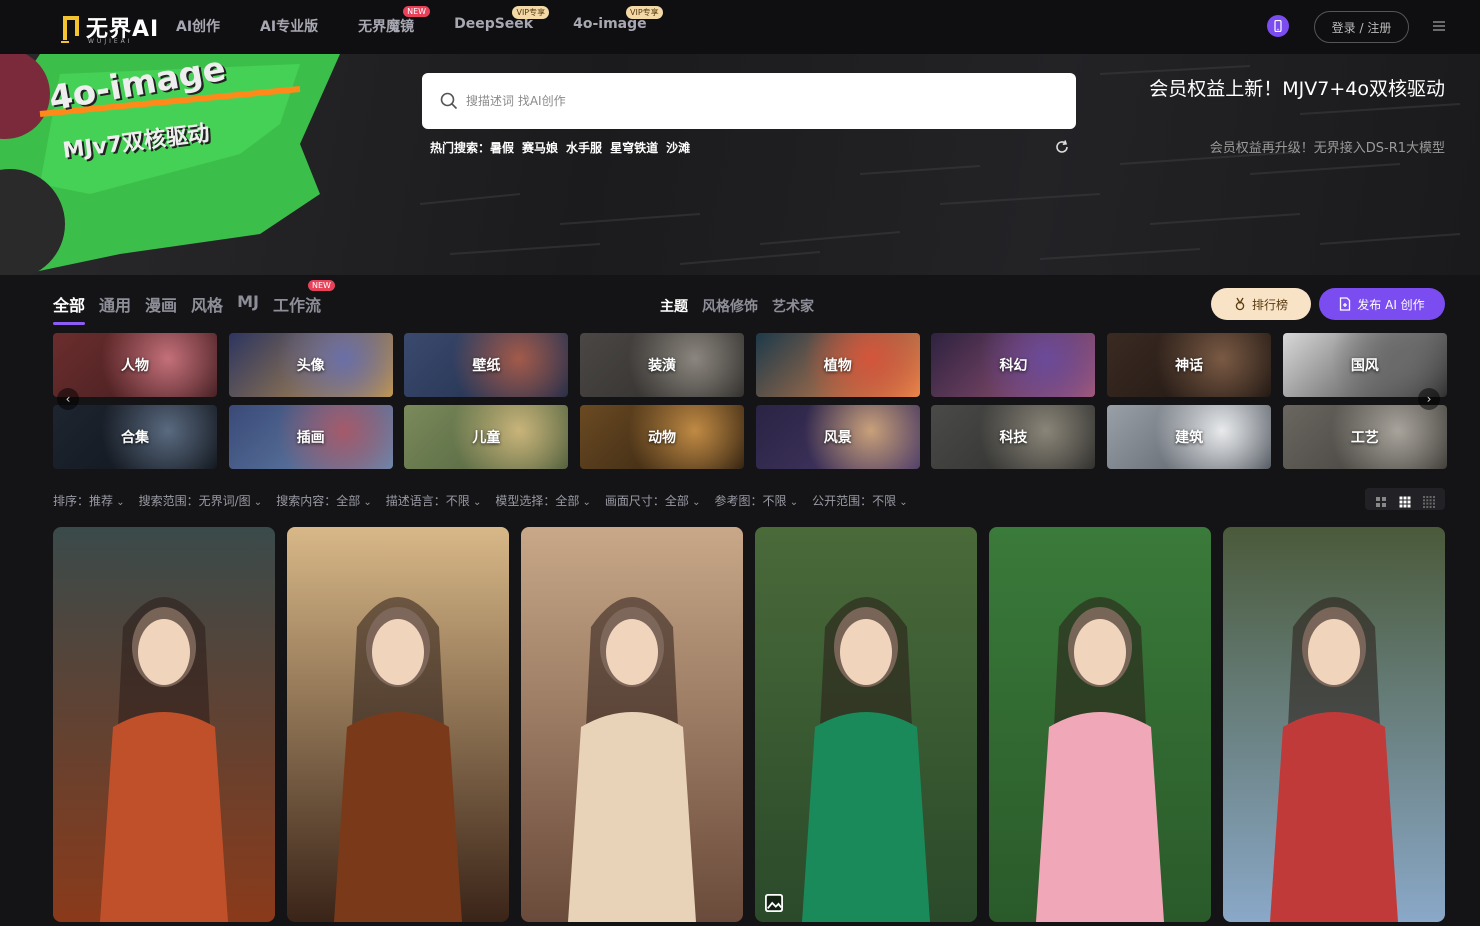  I want to click on hot-search-label: 热门搜索：, so click(460, 148).